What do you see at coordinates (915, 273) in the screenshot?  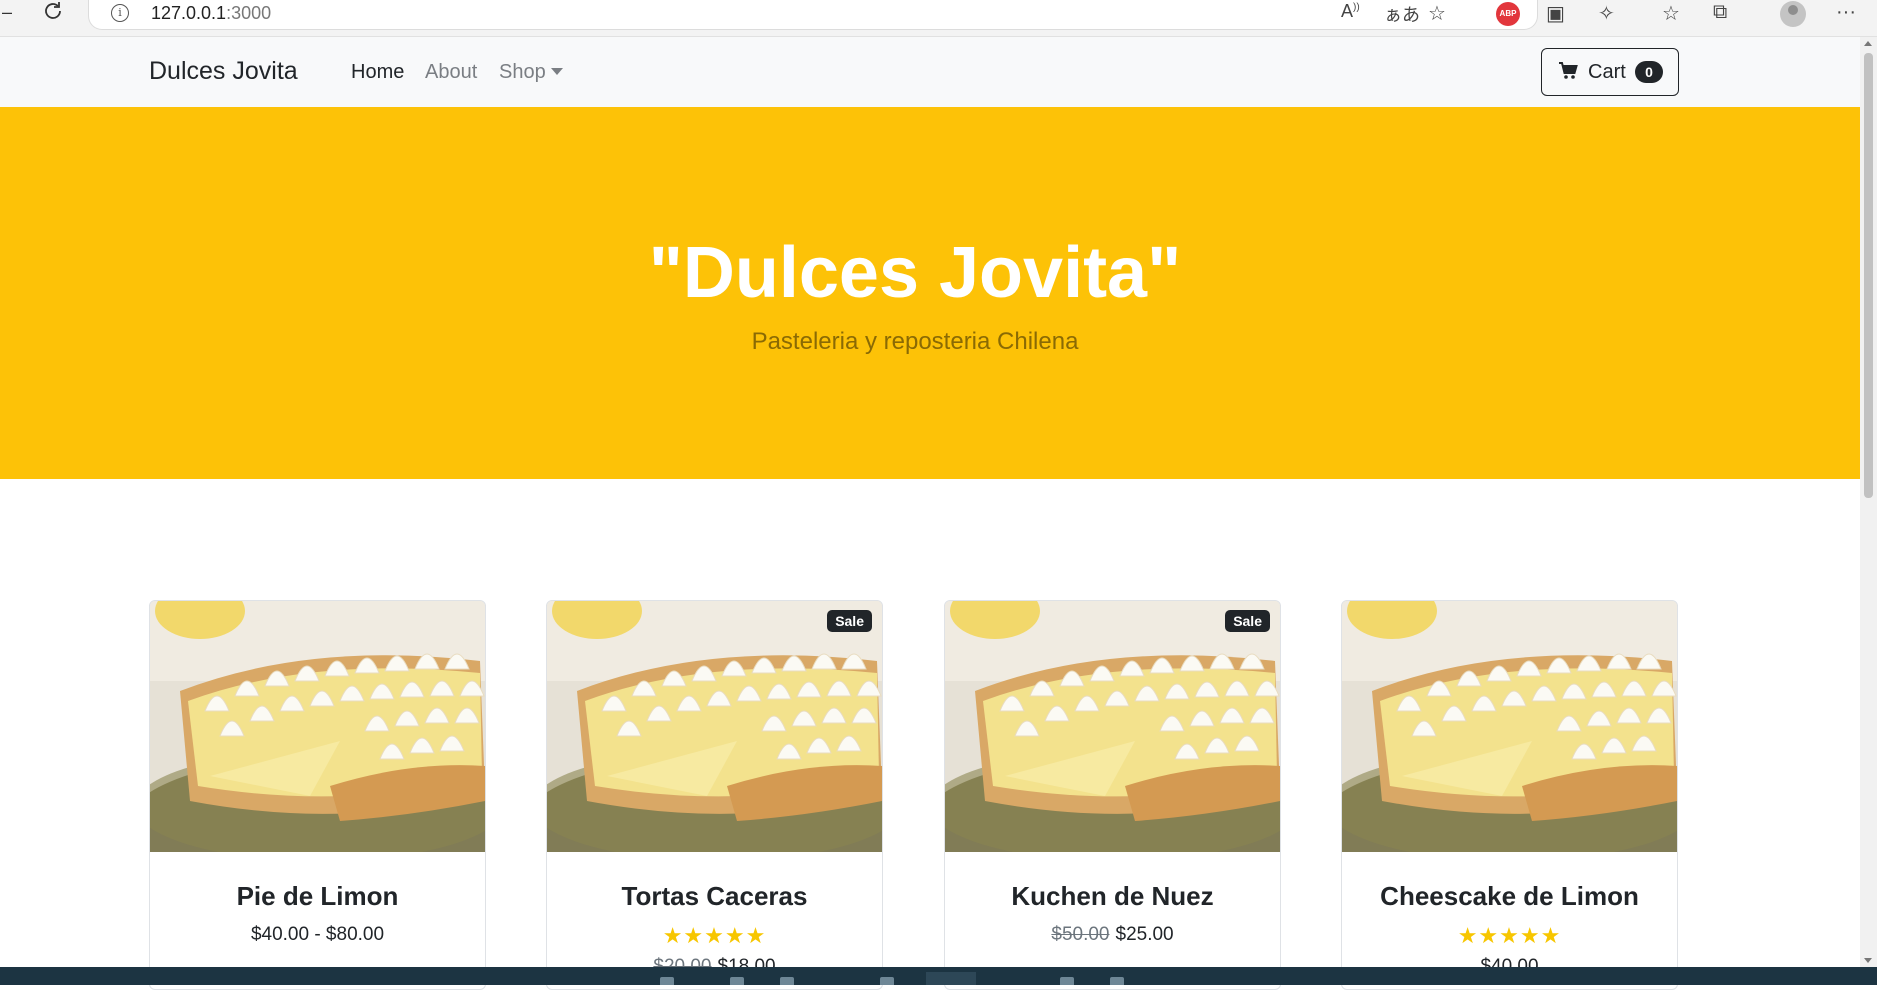 I see `hero-title: "Dulces Jovita"` at bounding box center [915, 273].